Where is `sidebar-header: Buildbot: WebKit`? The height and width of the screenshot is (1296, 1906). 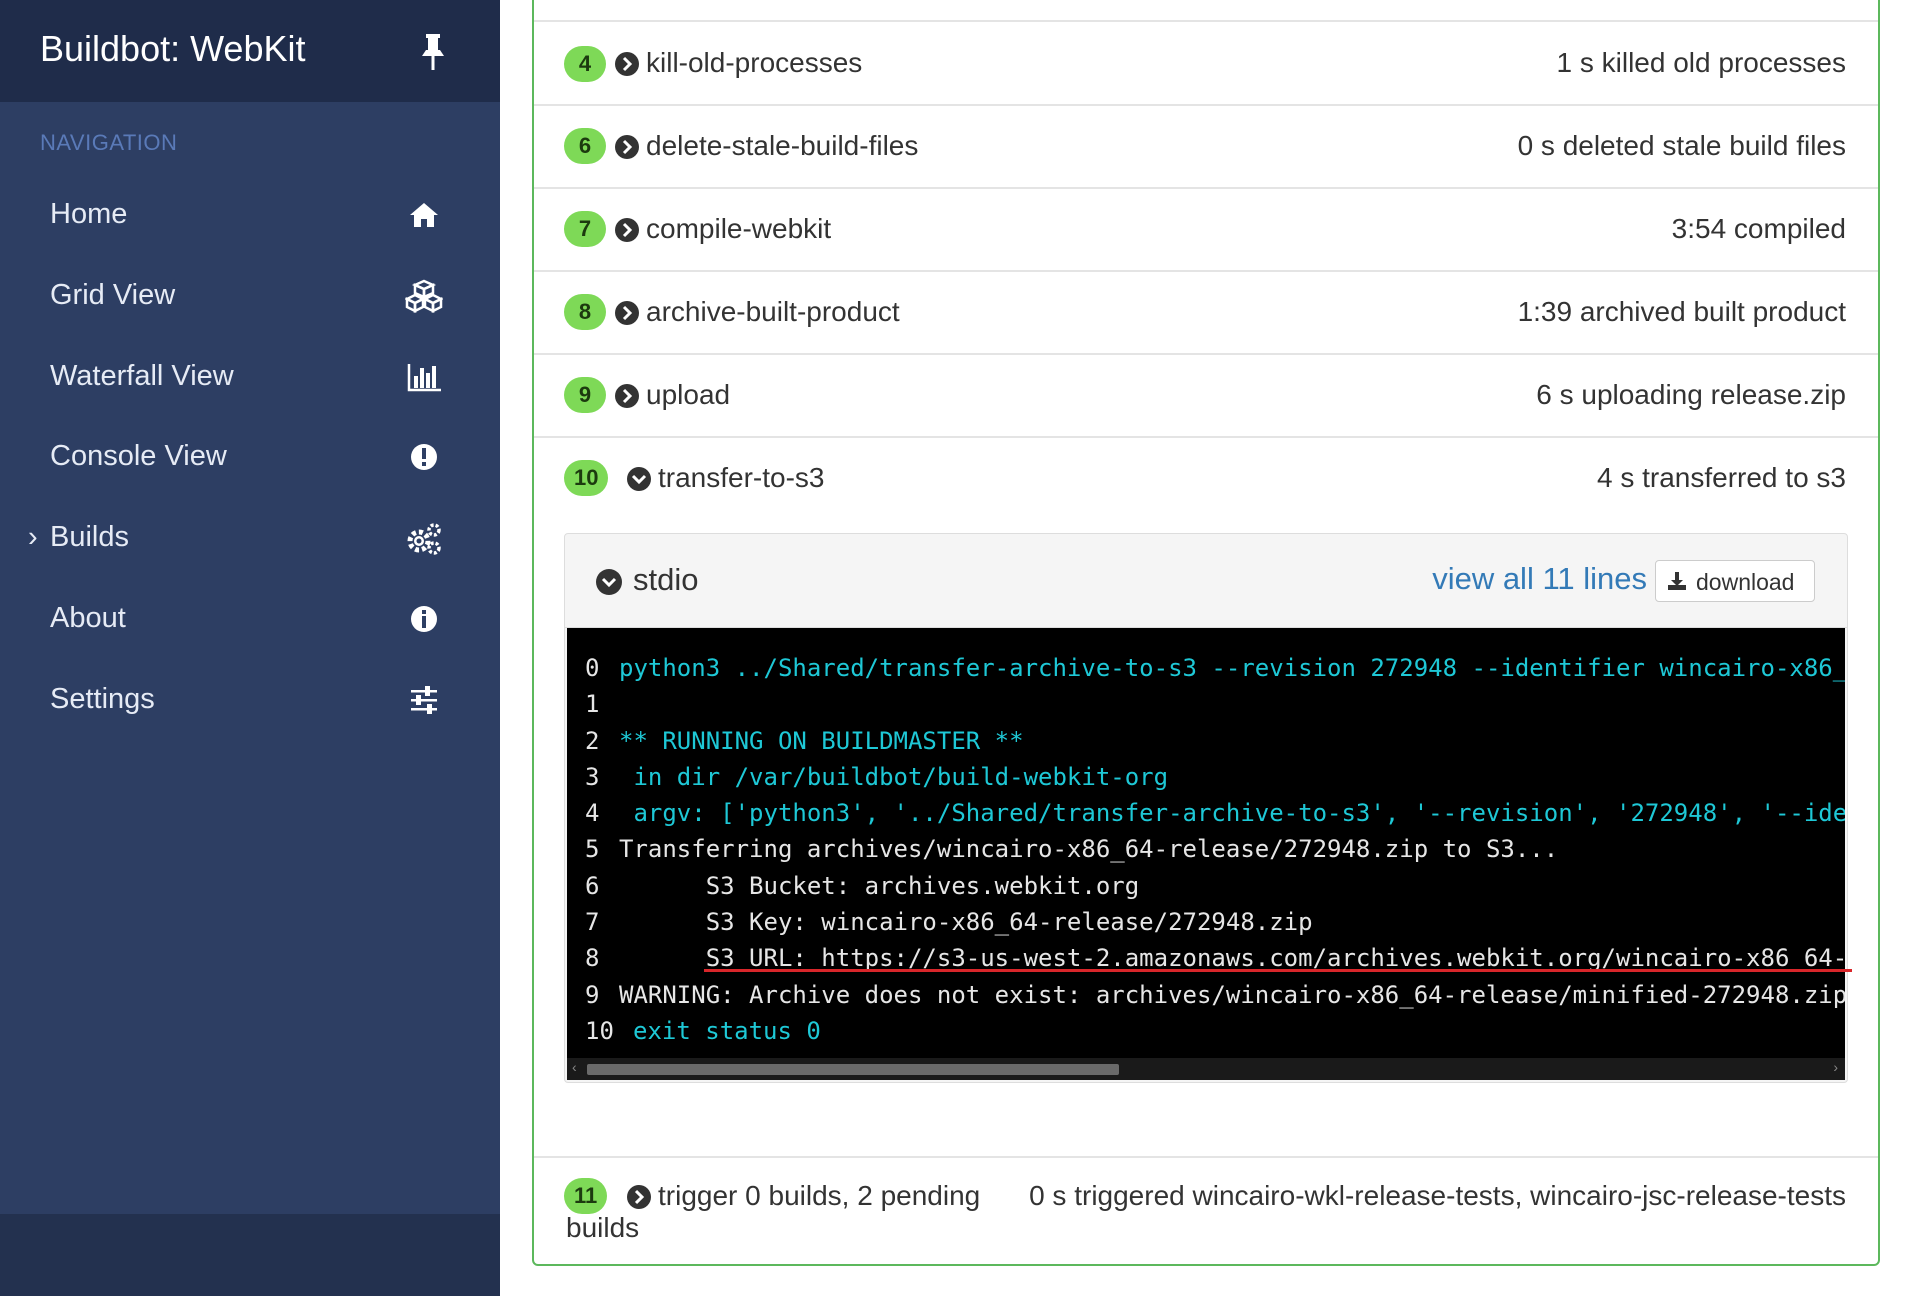
sidebar-header: Buildbot: WebKit is located at coordinates (250, 51).